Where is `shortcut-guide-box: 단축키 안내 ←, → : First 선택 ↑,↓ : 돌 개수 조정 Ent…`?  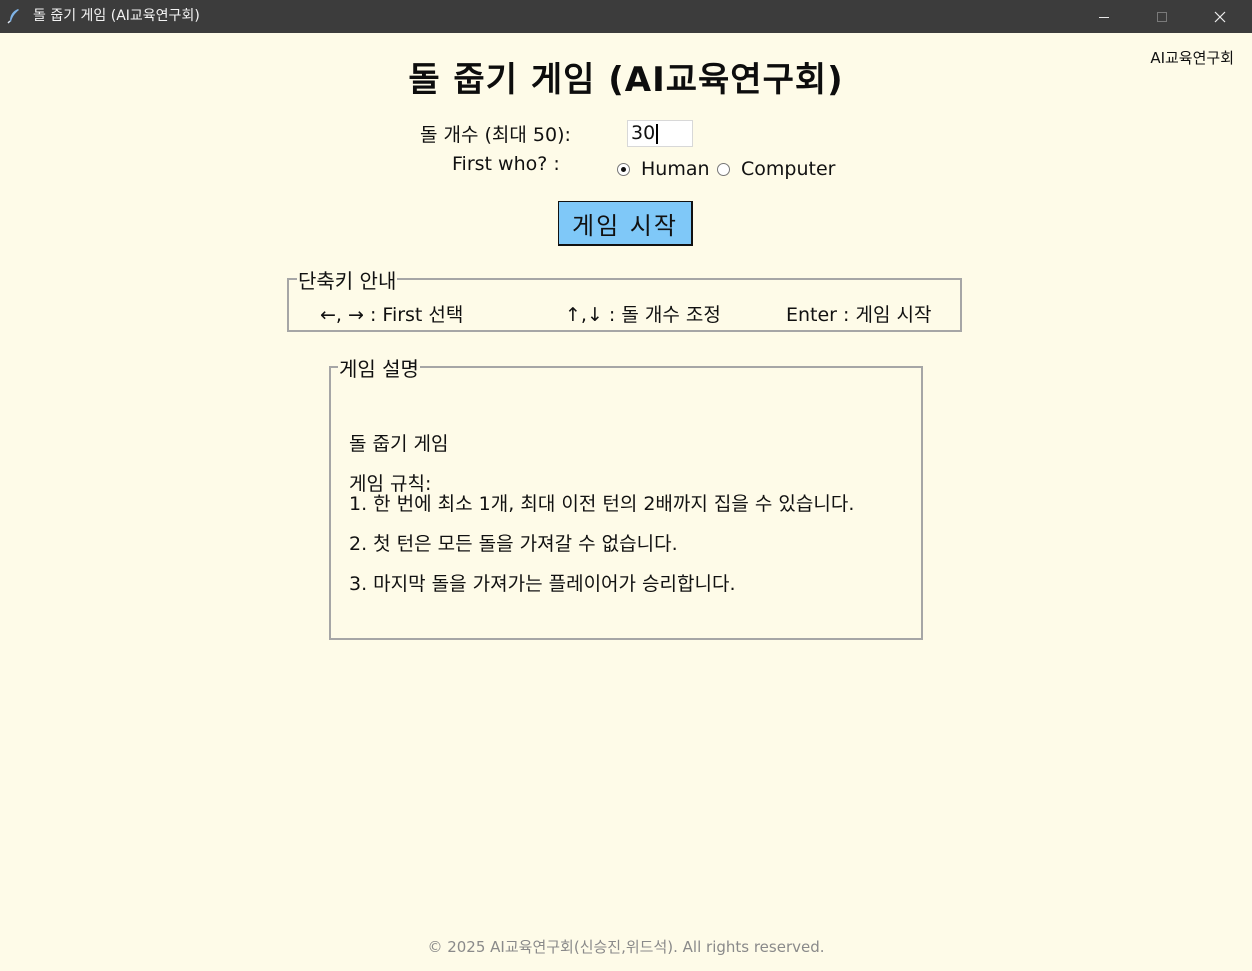 shortcut-guide-box: 단축키 안내 ←, → : First 선택 ↑,↓ : 돌 개수 조정 Ent… is located at coordinates (624, 298).